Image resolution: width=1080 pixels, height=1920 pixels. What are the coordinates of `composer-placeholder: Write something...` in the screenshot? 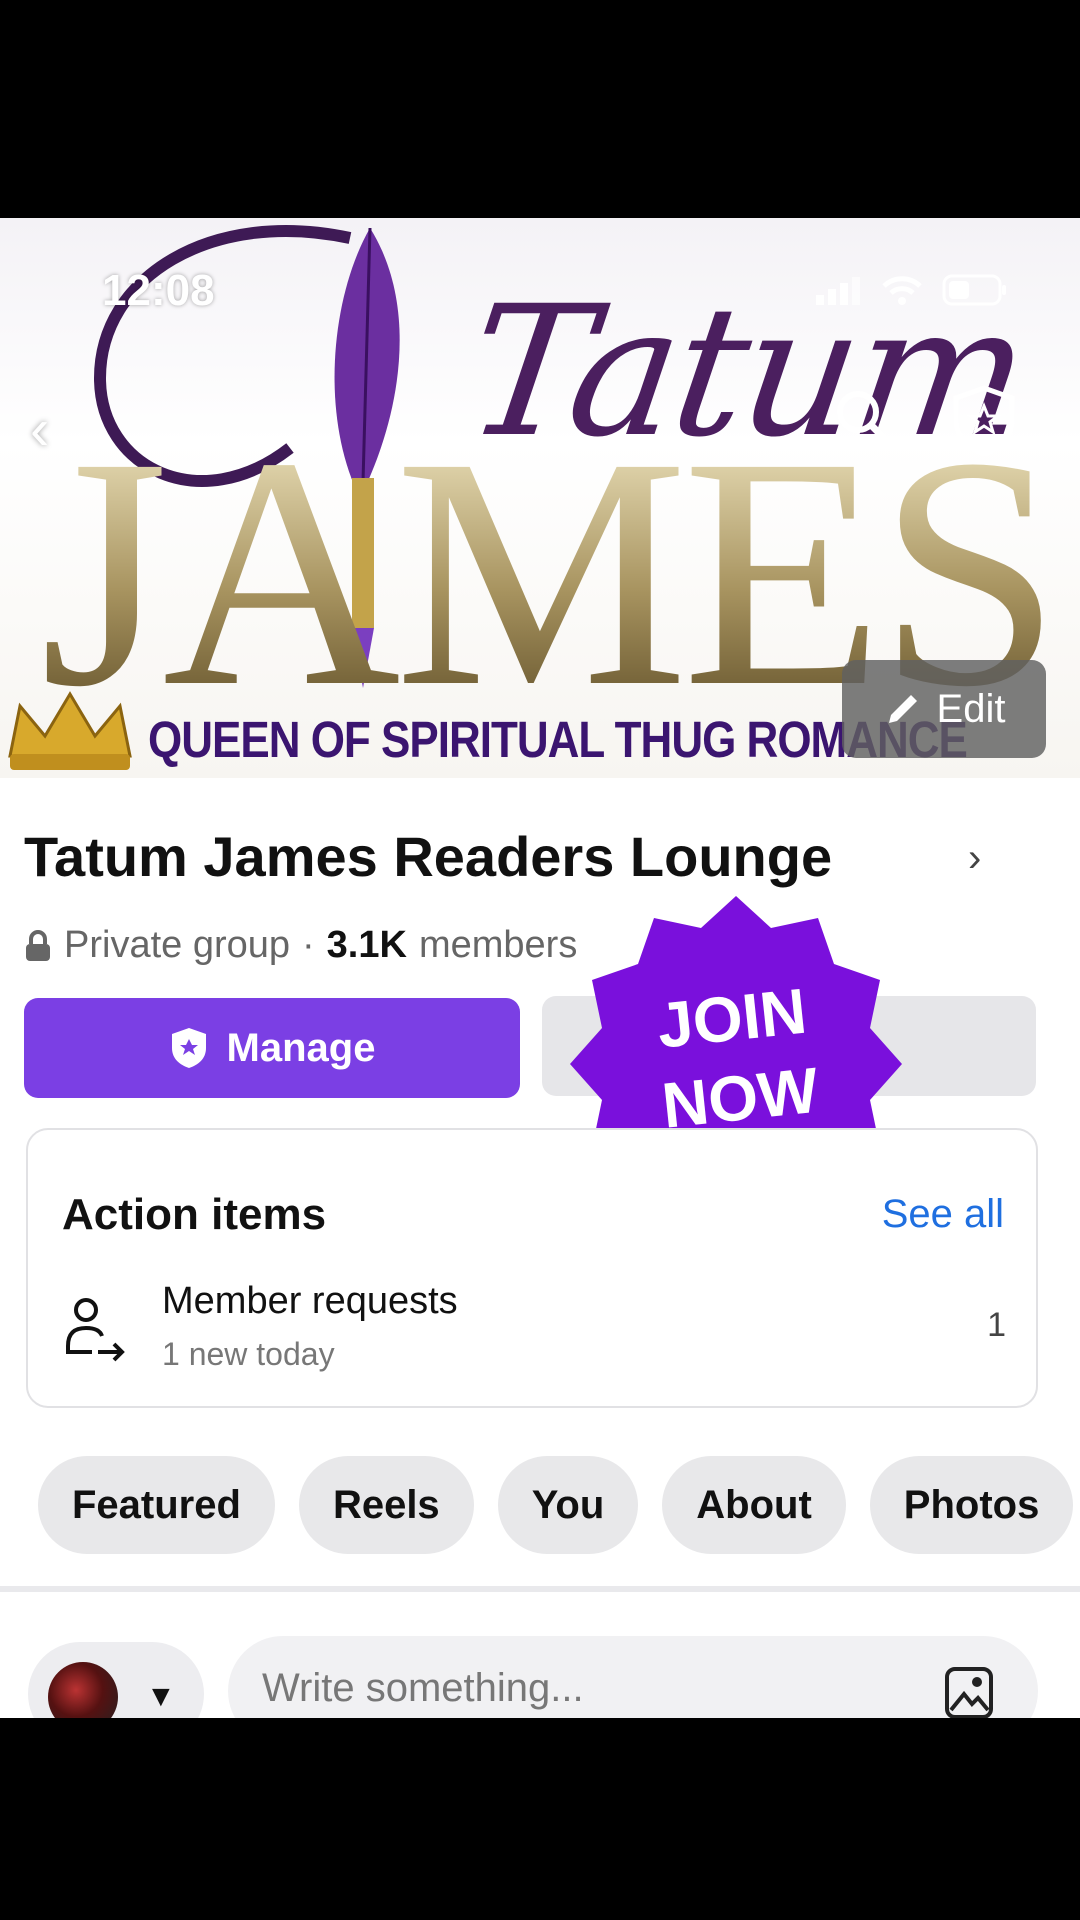 It's located at (423, 1688).